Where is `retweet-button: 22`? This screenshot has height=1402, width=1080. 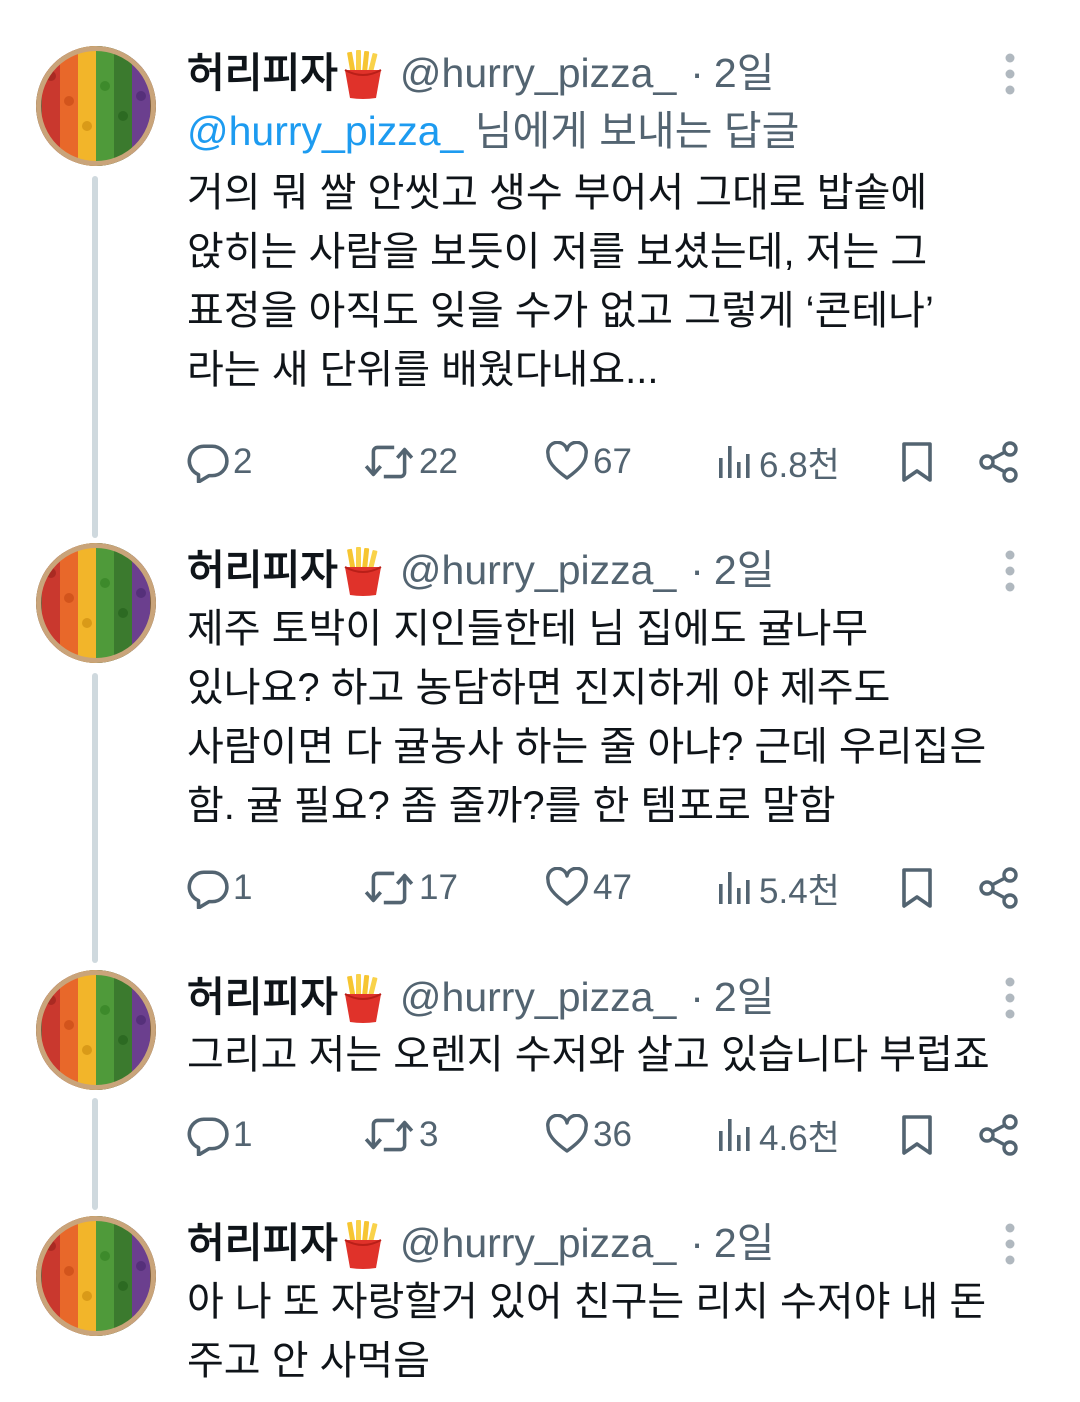 retweet-button: 22 is located at coordinates (410, 462).